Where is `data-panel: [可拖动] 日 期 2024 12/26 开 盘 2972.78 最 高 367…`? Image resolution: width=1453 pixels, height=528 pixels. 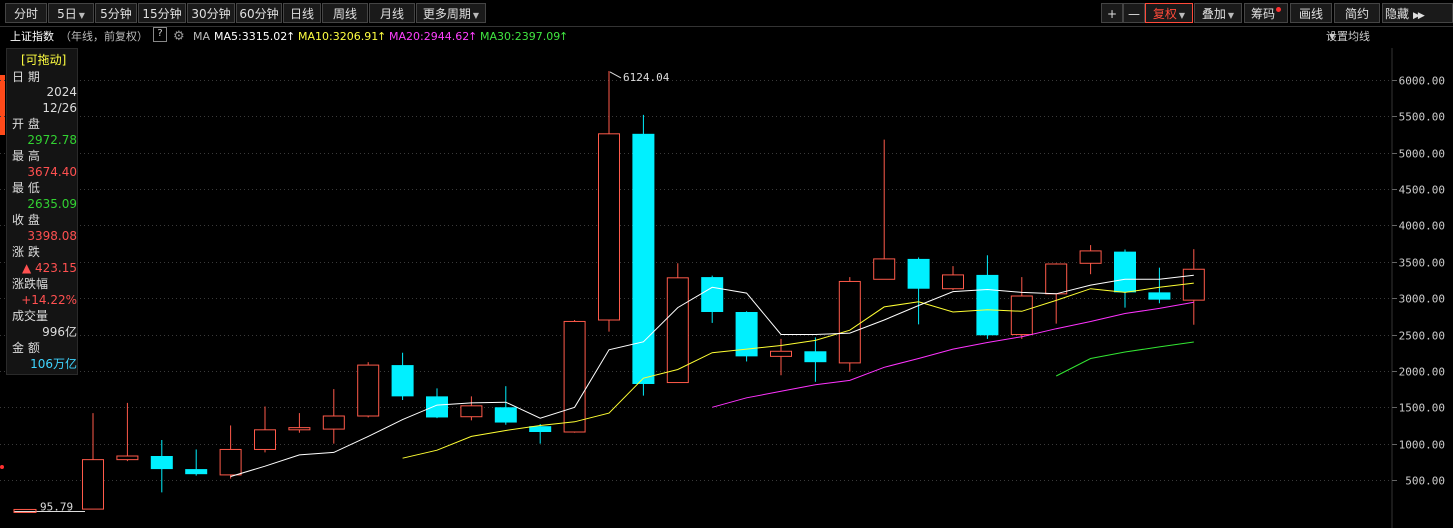 data-panel: [可拖动] 日 期 2024 12/26 开 盘 2972.78 最 高 367… is located at coordinates (42, 211).